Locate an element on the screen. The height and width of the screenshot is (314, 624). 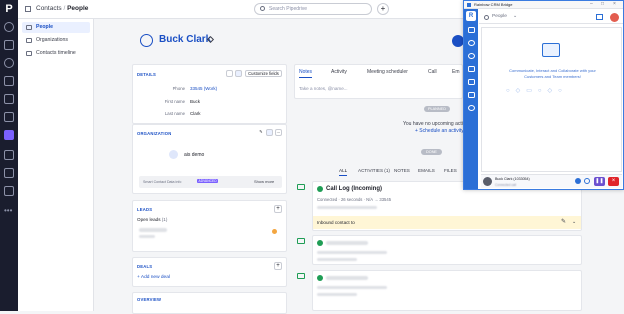
crm-screen-icon is located at coordinates (599, 17).